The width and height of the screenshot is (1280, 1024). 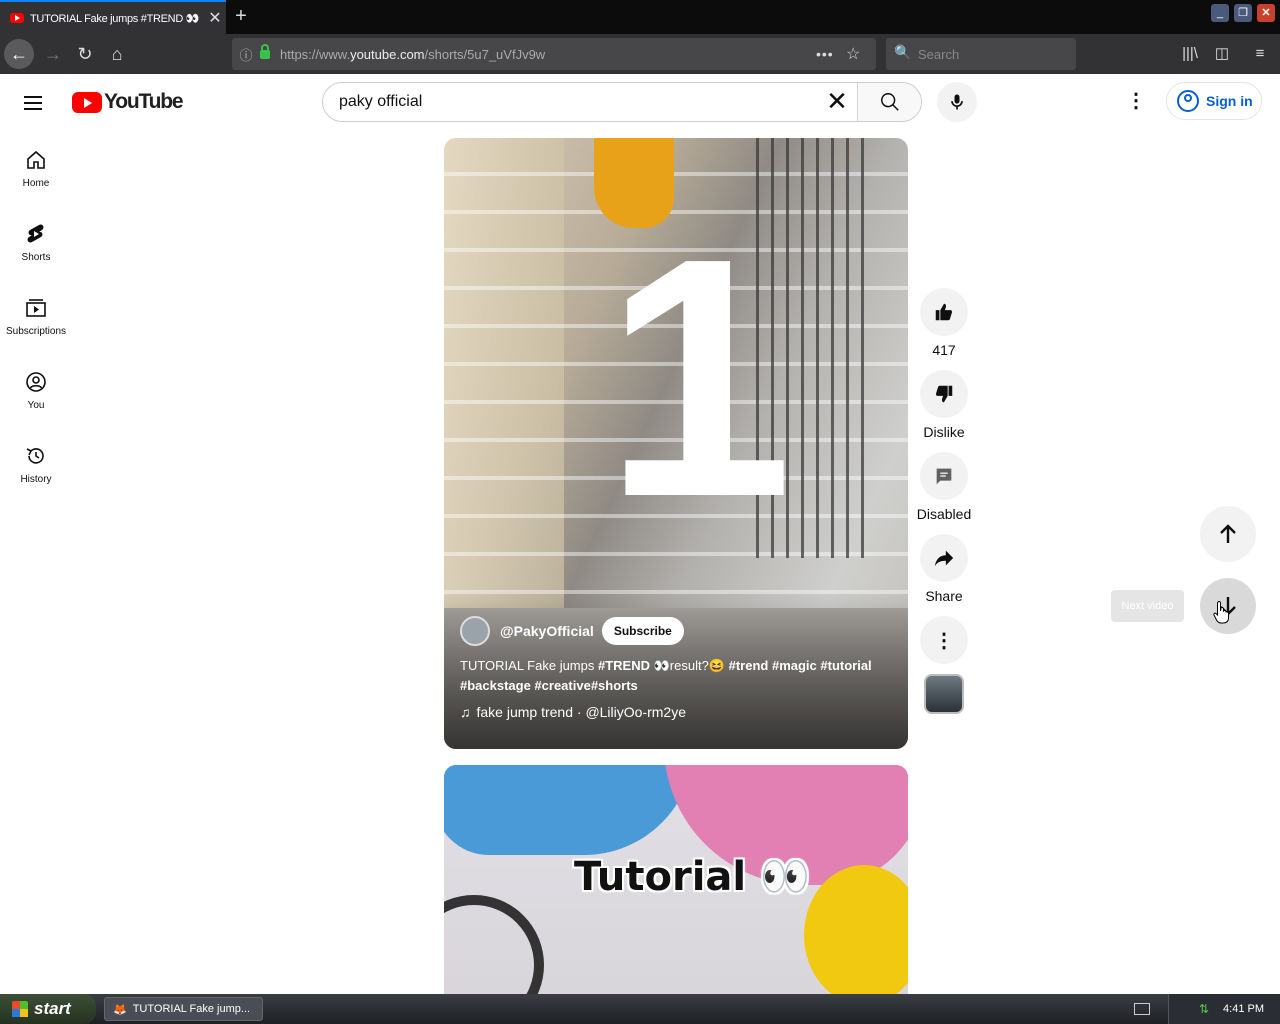 I want to click on new-tab-button: +, so click(x=241, y=17).